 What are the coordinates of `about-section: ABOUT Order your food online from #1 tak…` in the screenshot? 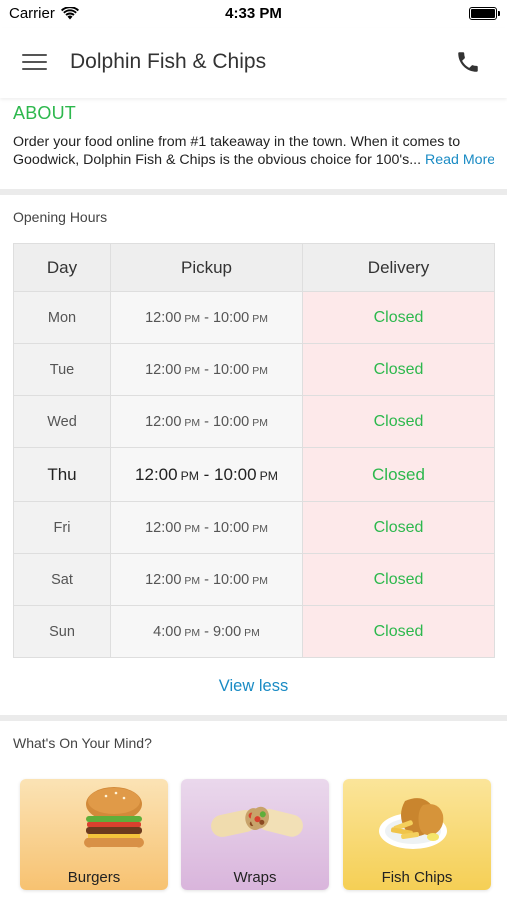 It's located at (253, 144).